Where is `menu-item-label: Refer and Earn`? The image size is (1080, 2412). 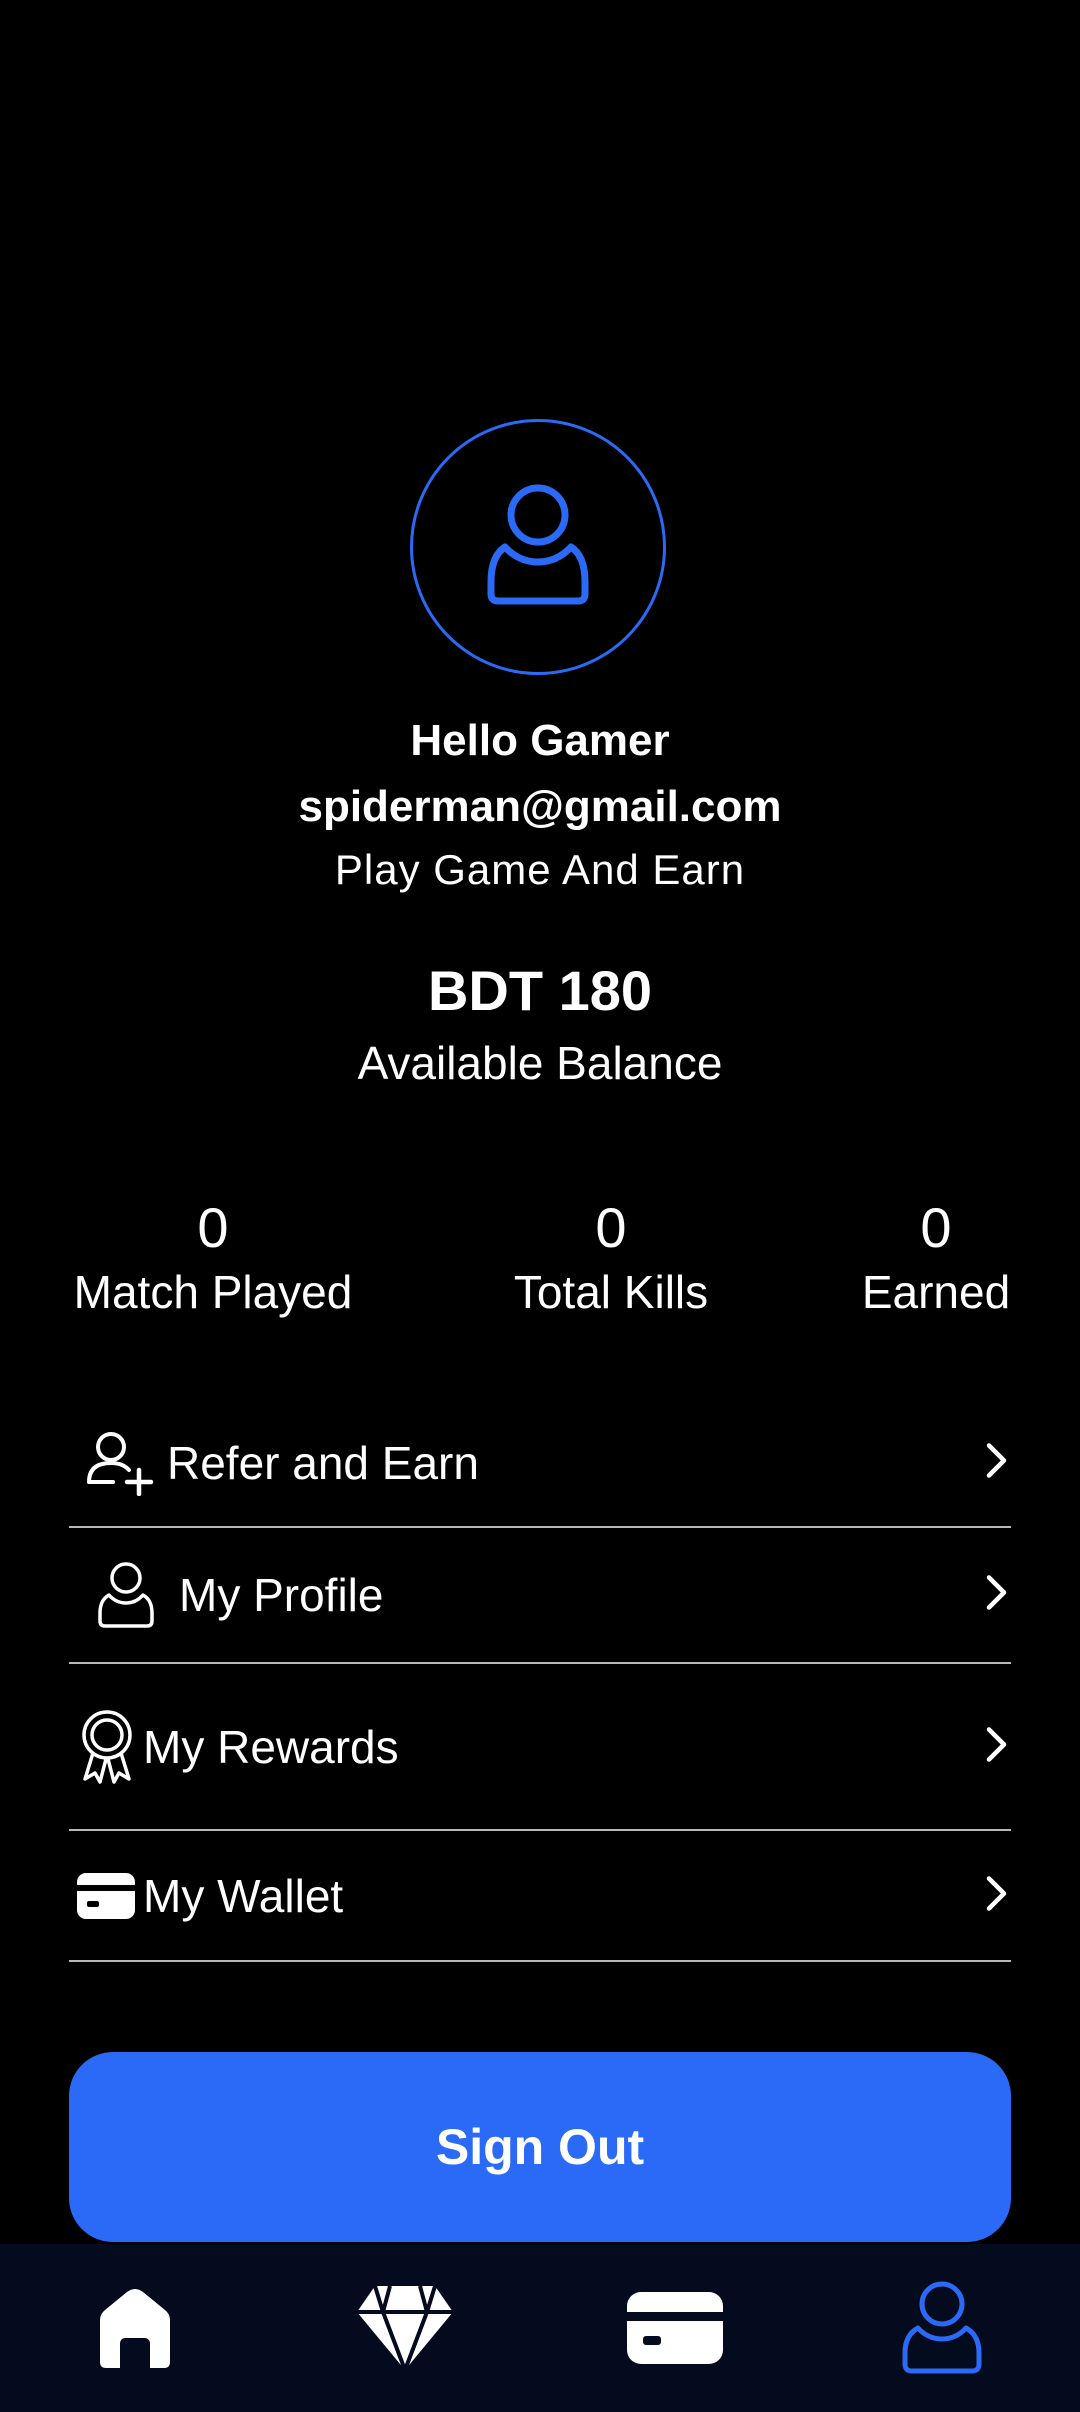 menu-item-label: Refer and Earn is located at coordinates (323, 1463).